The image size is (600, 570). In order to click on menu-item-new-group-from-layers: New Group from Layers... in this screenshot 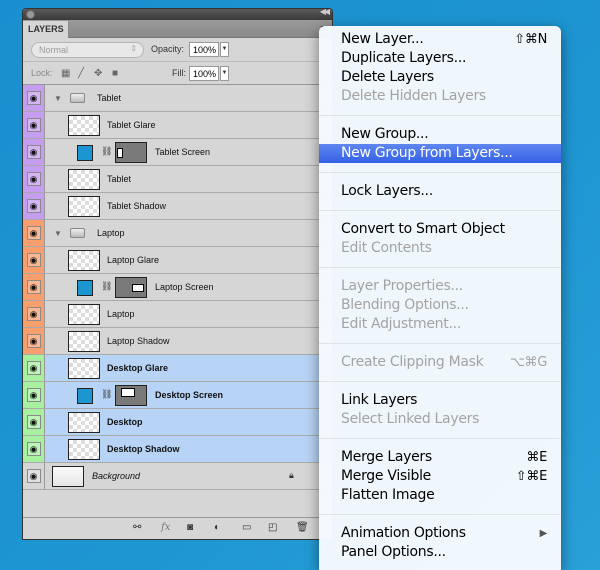, I will do `click(440, 153)`.